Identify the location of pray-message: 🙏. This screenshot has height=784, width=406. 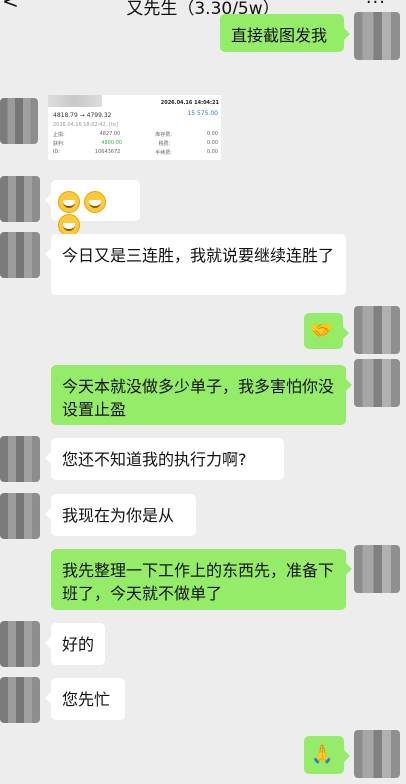
(327, 755).